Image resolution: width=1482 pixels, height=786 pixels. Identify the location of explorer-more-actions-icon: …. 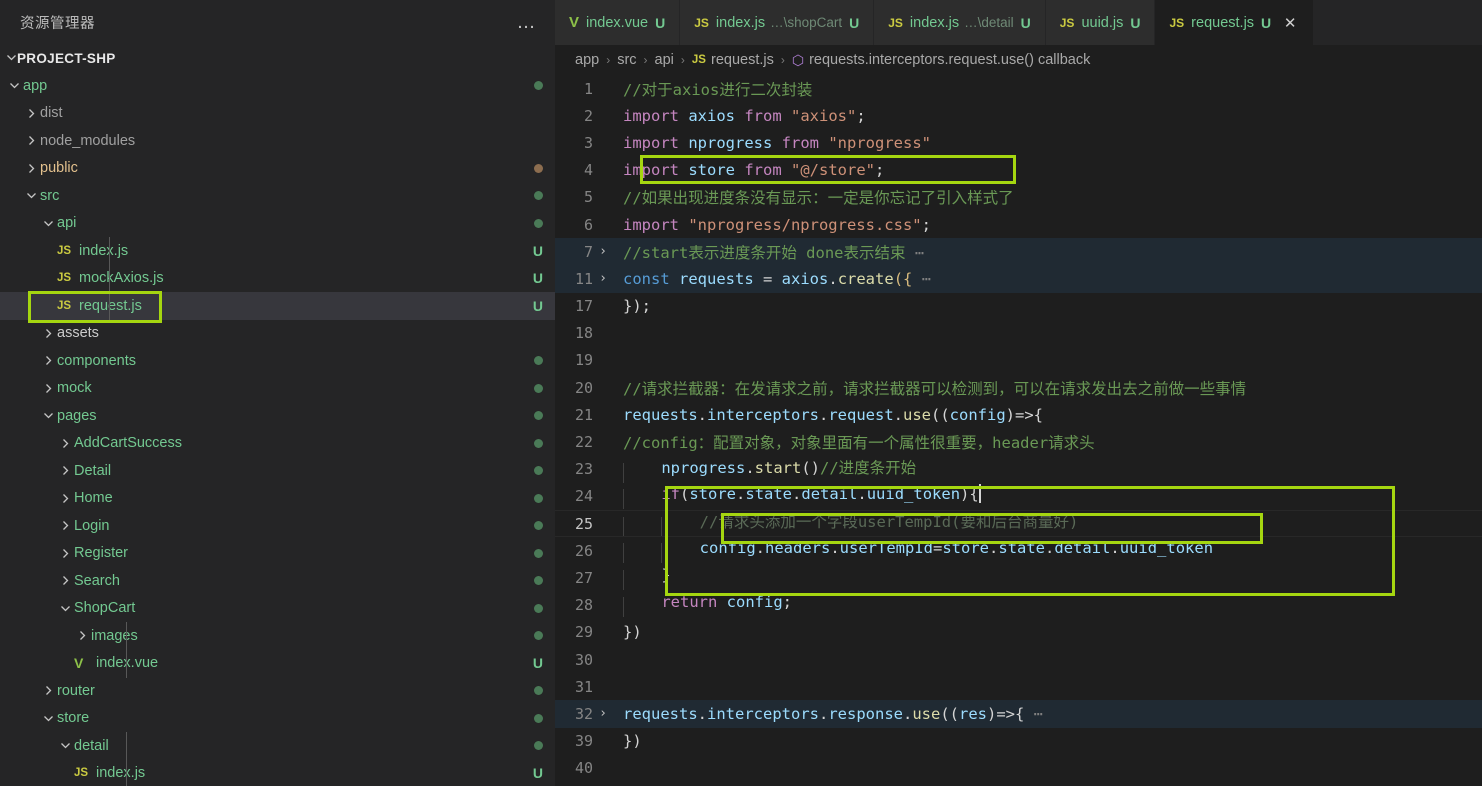
(527, 23).